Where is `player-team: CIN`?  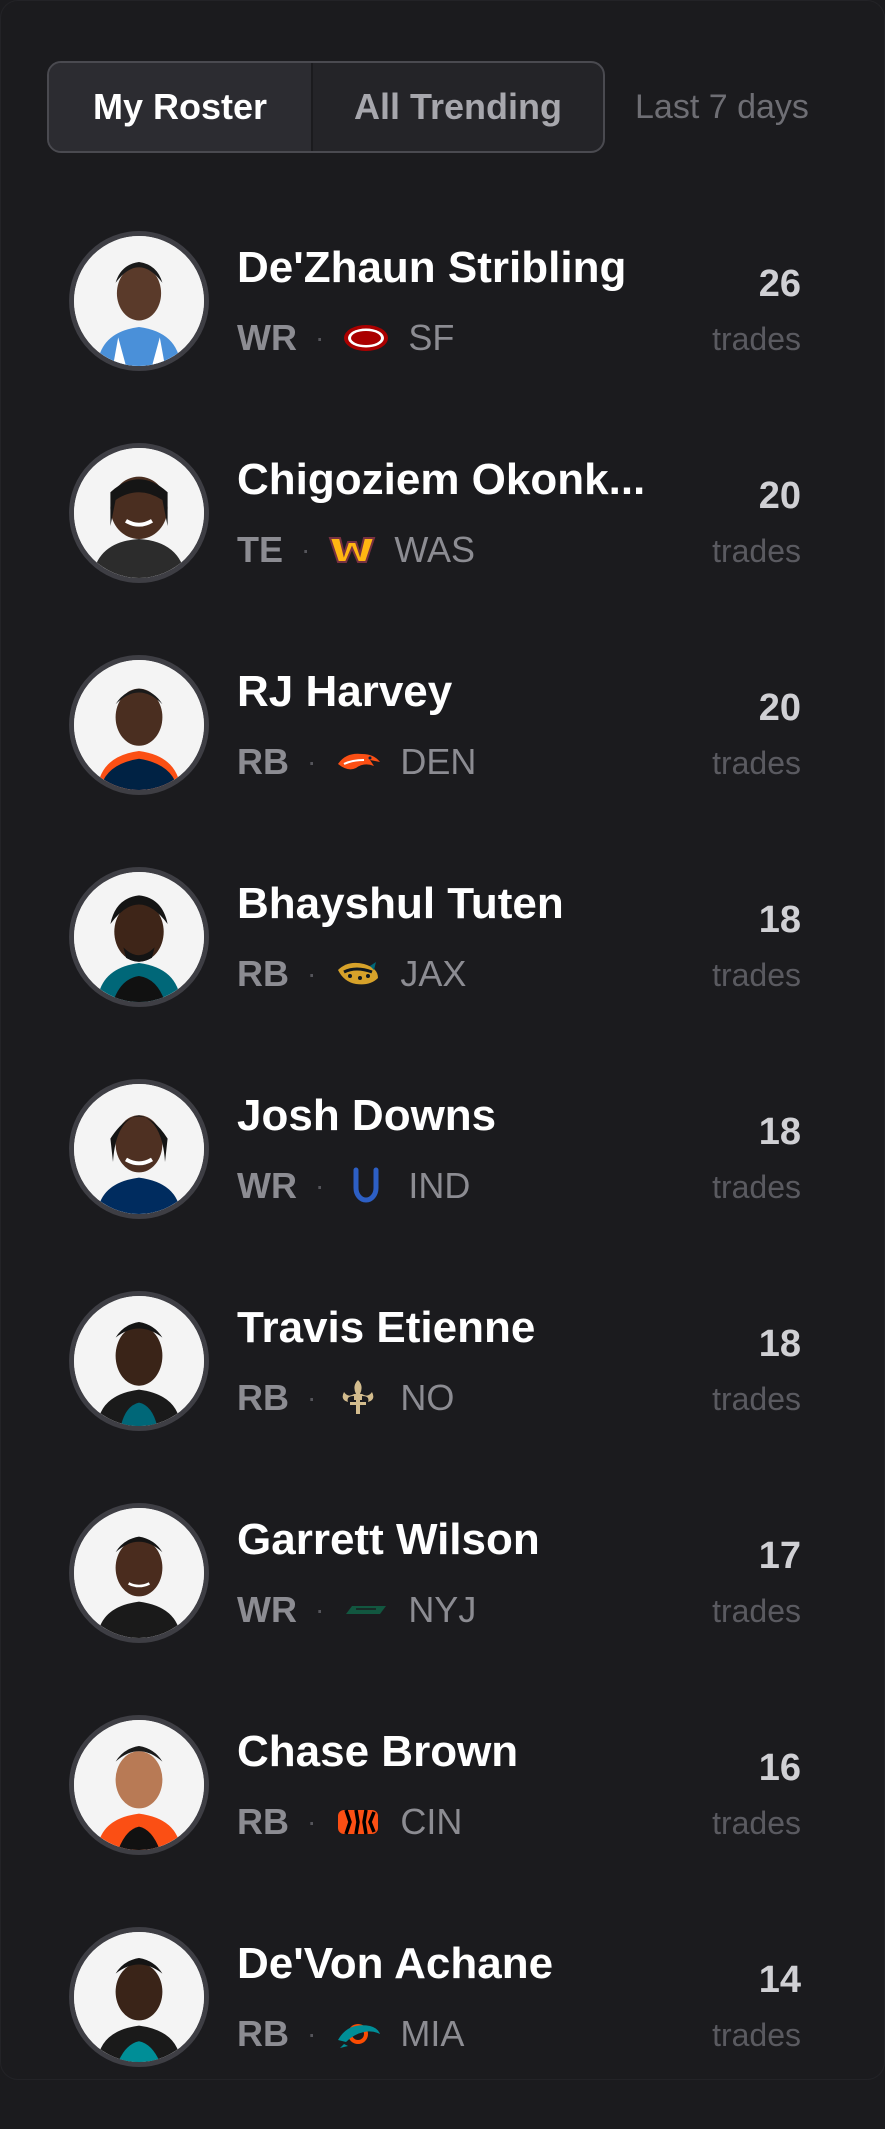 player-team: CIN is located at coordinates (431, 1821).